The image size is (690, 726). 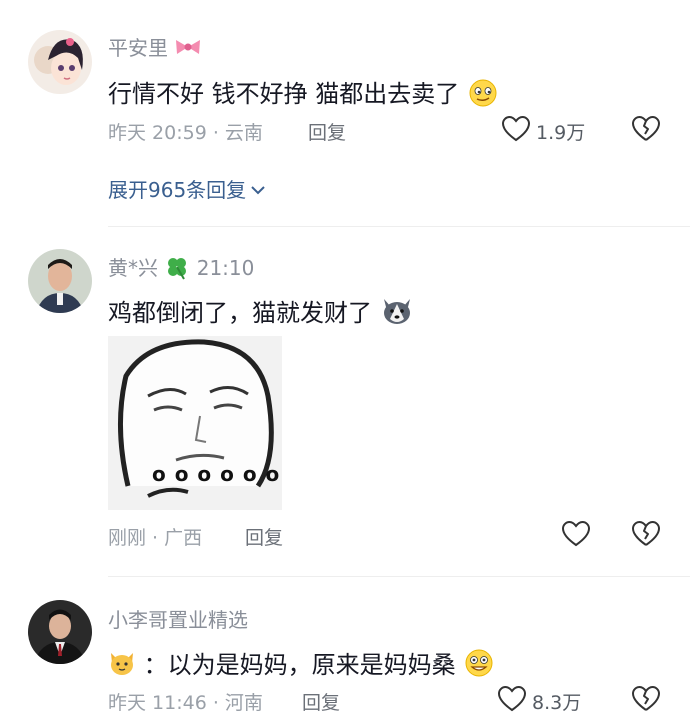 I want to click on like-count: 1.9万, so click(x=561, y=133).